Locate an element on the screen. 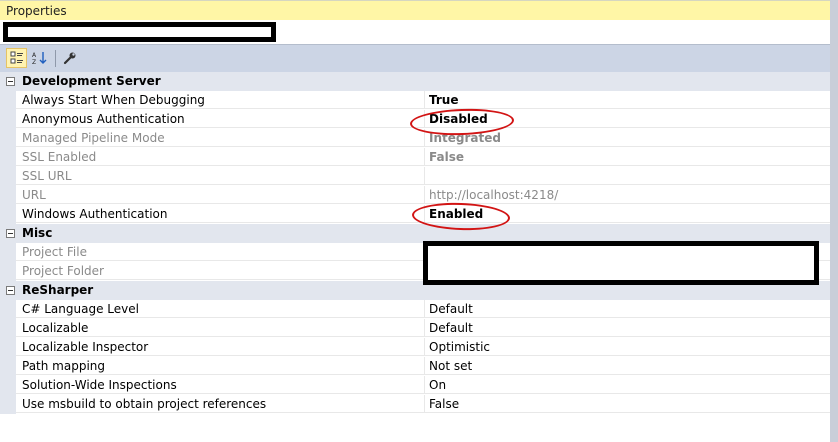 The image size is (838, 442). category-label: Development Server is located at coordinates (91, 81).